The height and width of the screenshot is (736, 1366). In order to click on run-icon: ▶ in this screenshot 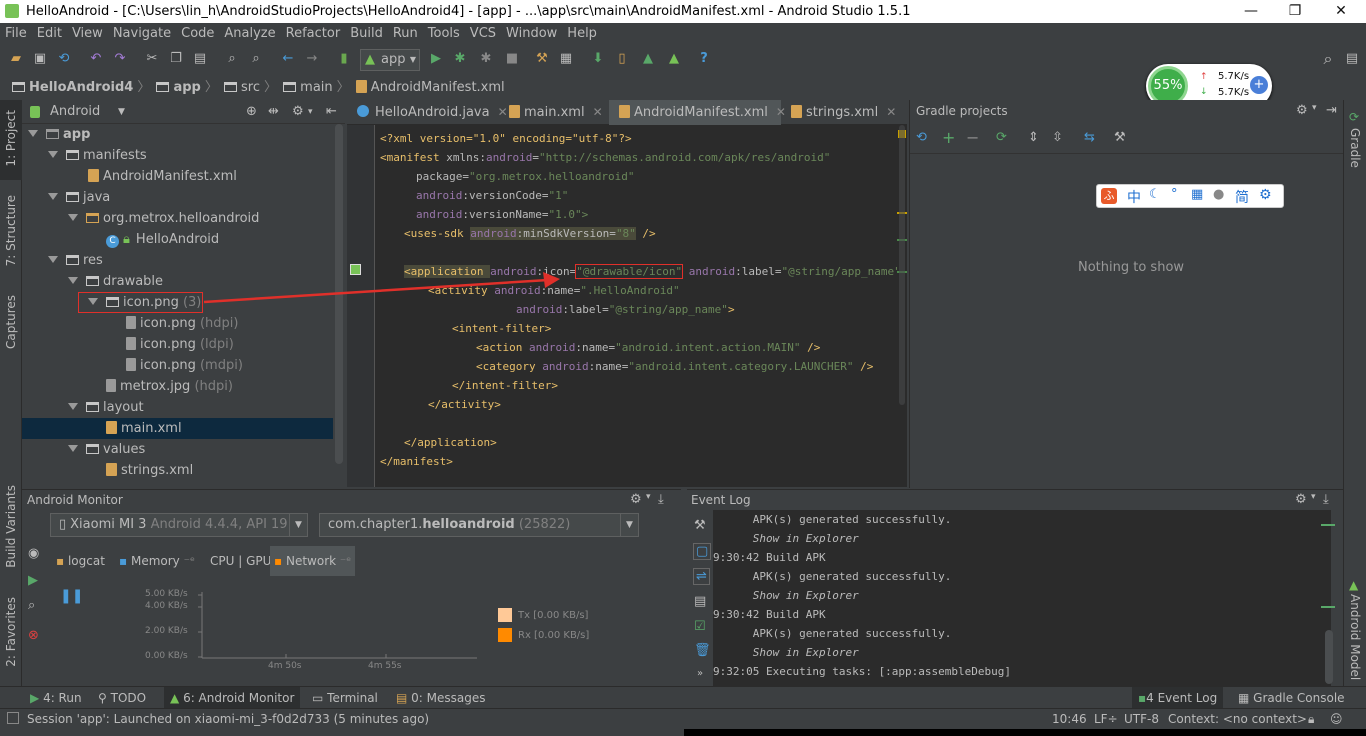, I will do `click(436, 59)`.